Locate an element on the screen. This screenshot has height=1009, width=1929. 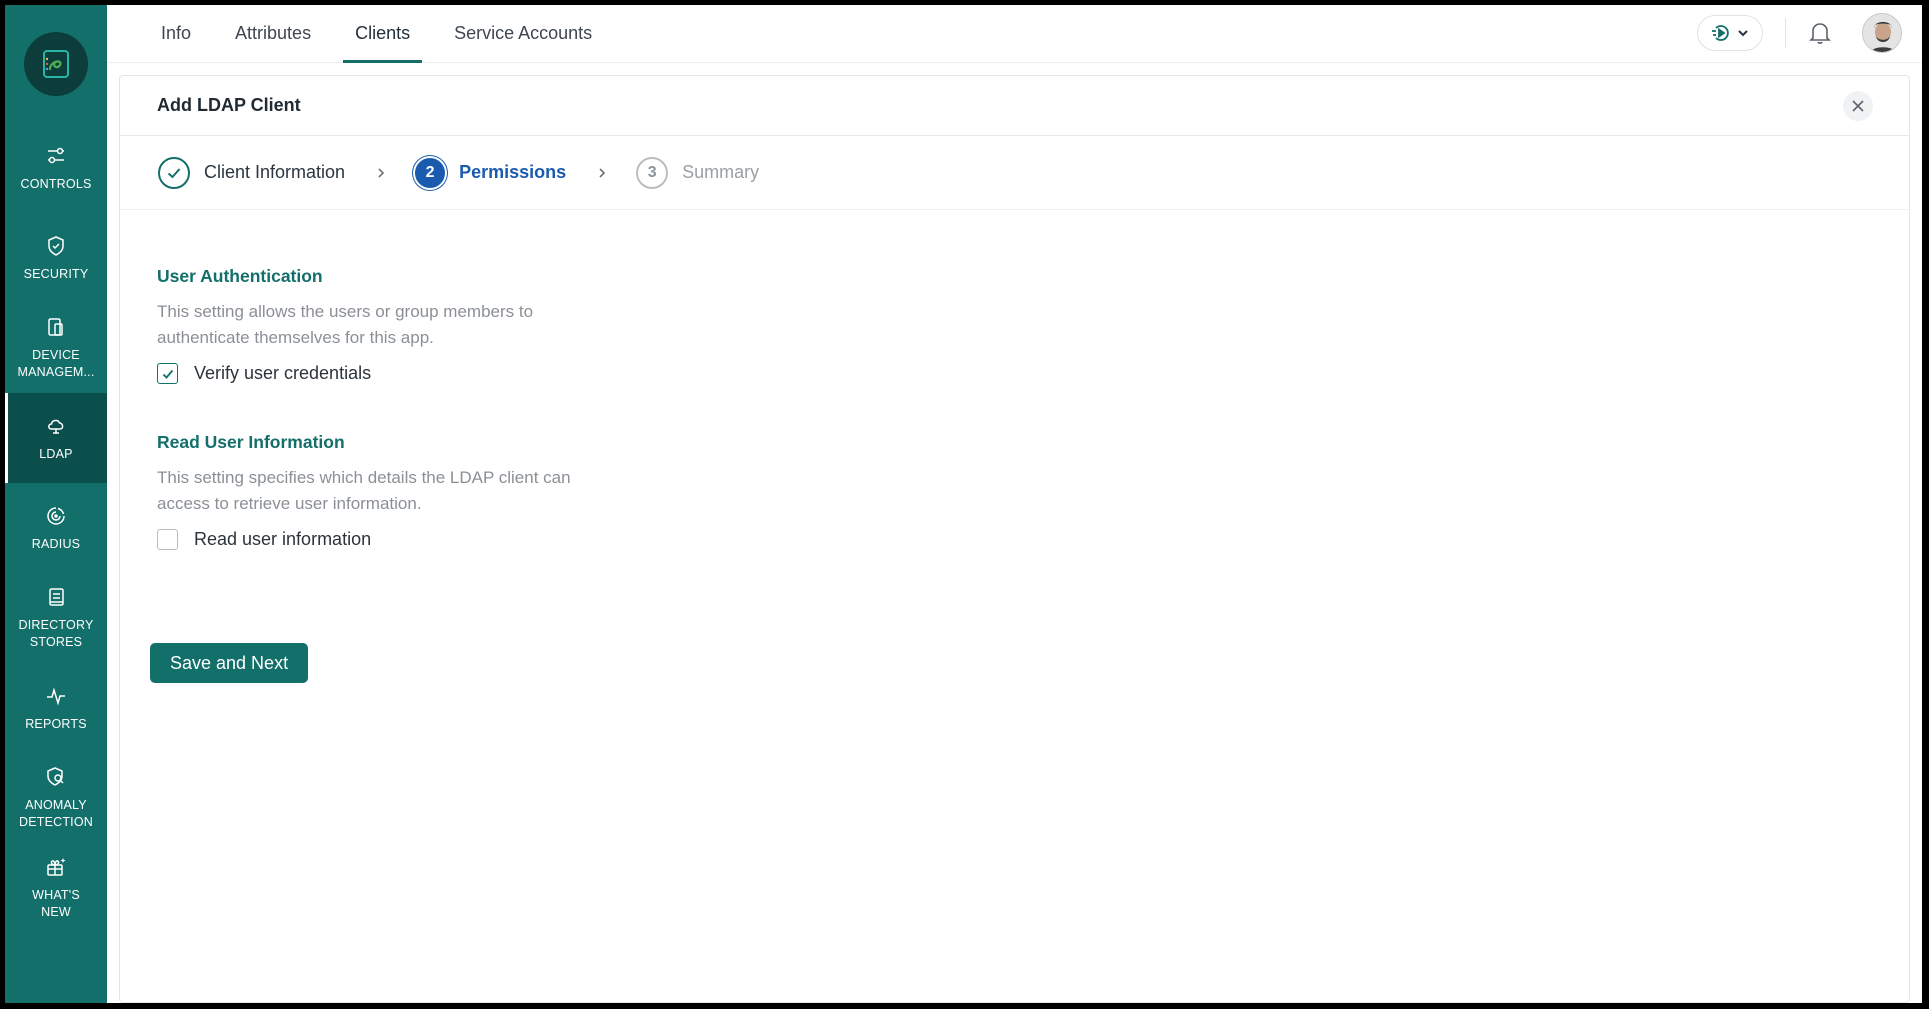
step-label: Permissions is located at coordinates (513, 172).